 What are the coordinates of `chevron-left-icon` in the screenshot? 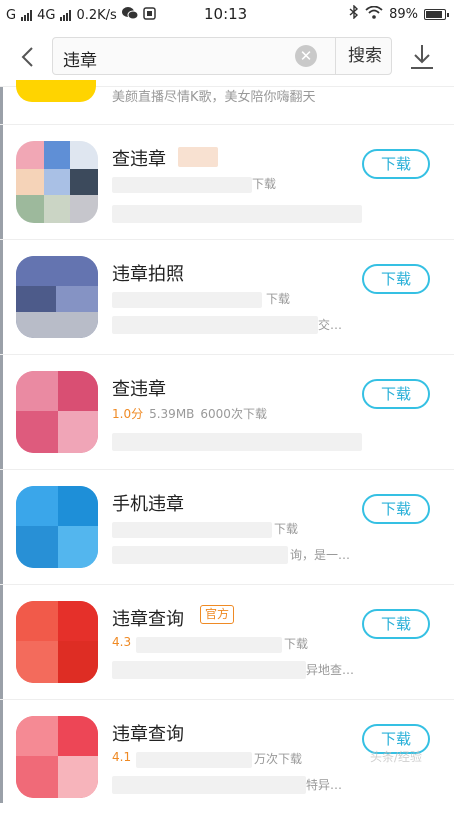 It's located at (27, 57).